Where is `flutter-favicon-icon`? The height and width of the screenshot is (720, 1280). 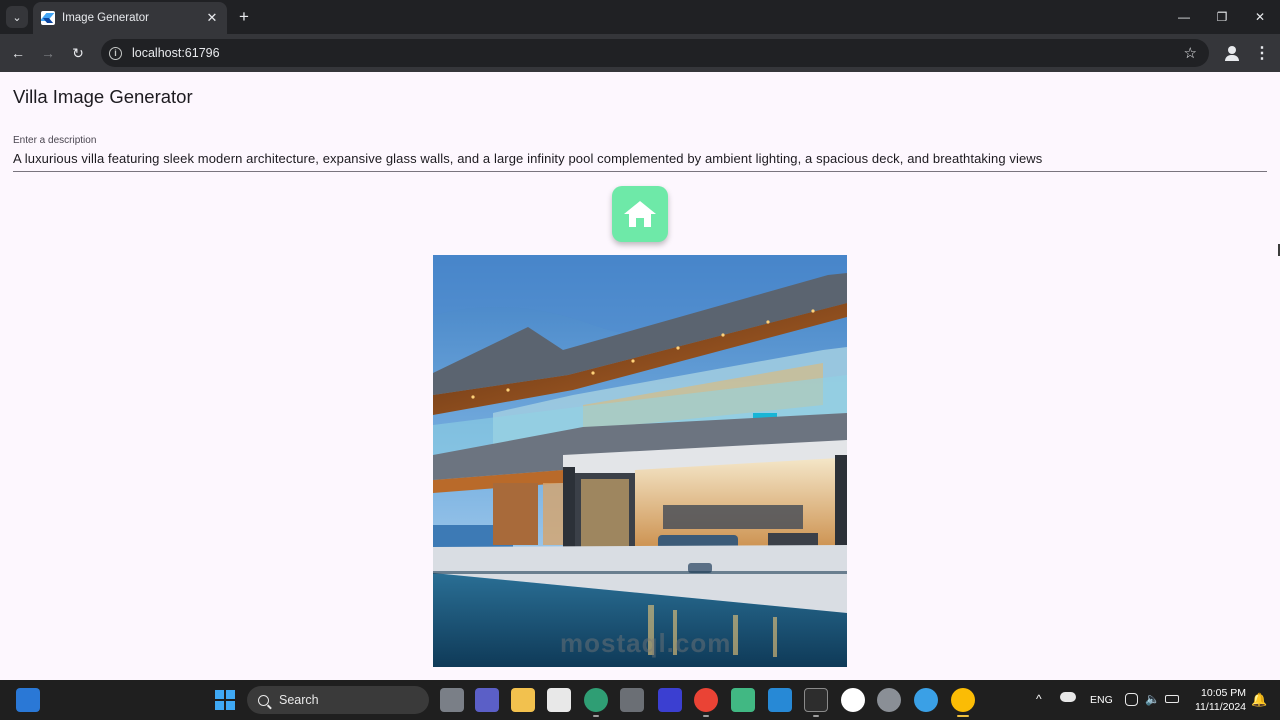 flutter-favicon-icon is located at coordinates (48, 18).